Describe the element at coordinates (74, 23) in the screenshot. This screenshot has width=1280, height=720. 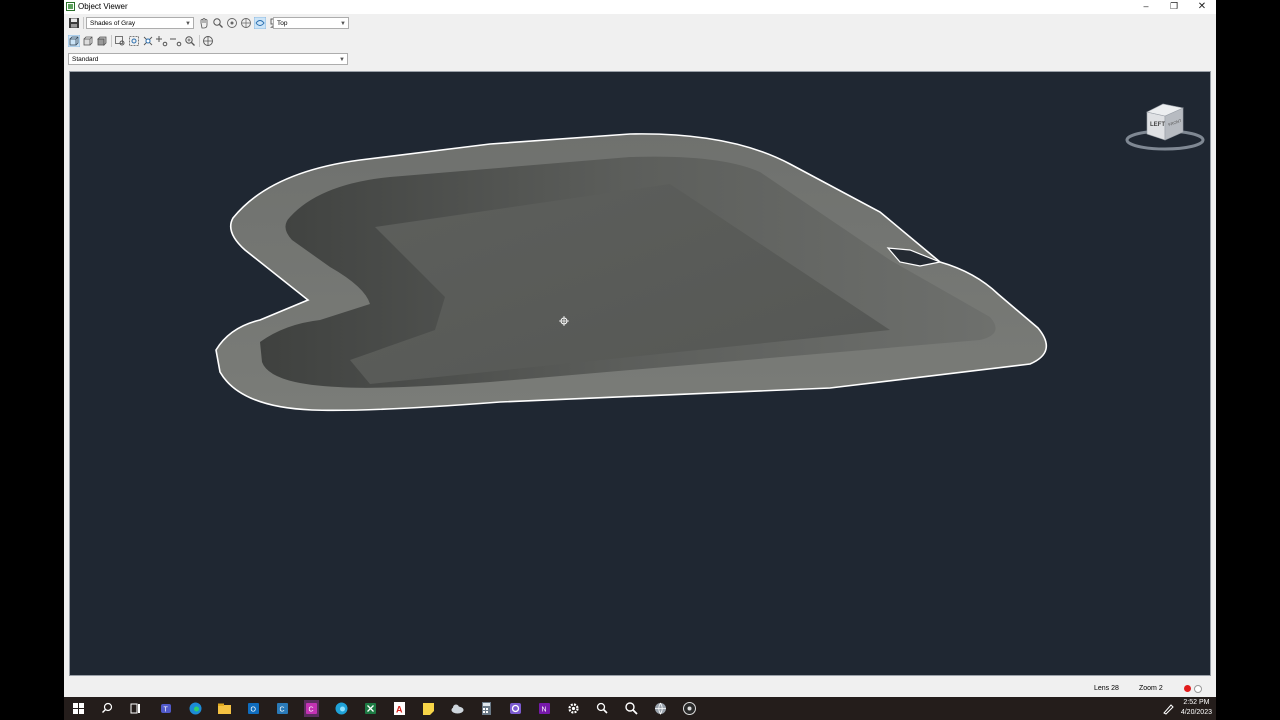
I see `save-icon` at that location.